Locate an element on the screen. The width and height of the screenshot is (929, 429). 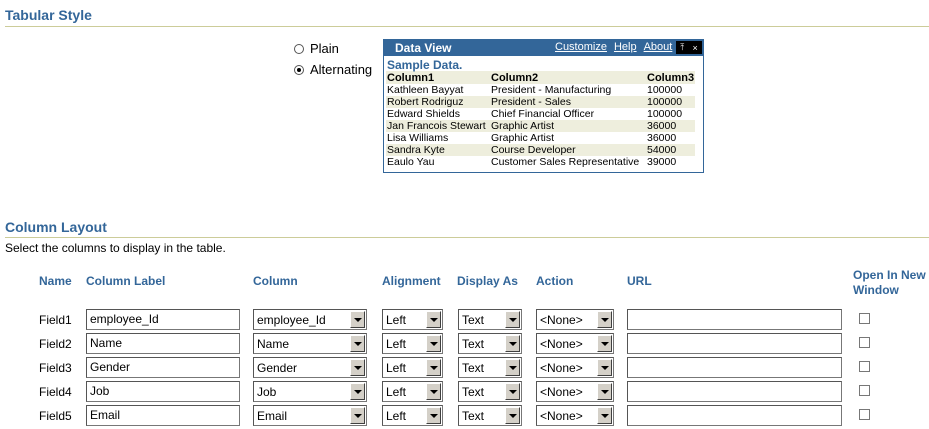
column-label-input: Job is located at coordinates (163, 391).